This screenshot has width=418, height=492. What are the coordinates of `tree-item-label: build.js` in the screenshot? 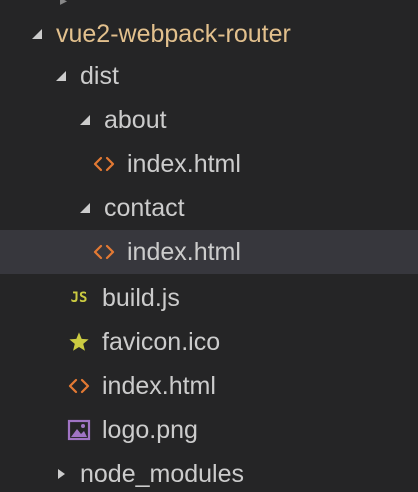 It's located at (141, 298).